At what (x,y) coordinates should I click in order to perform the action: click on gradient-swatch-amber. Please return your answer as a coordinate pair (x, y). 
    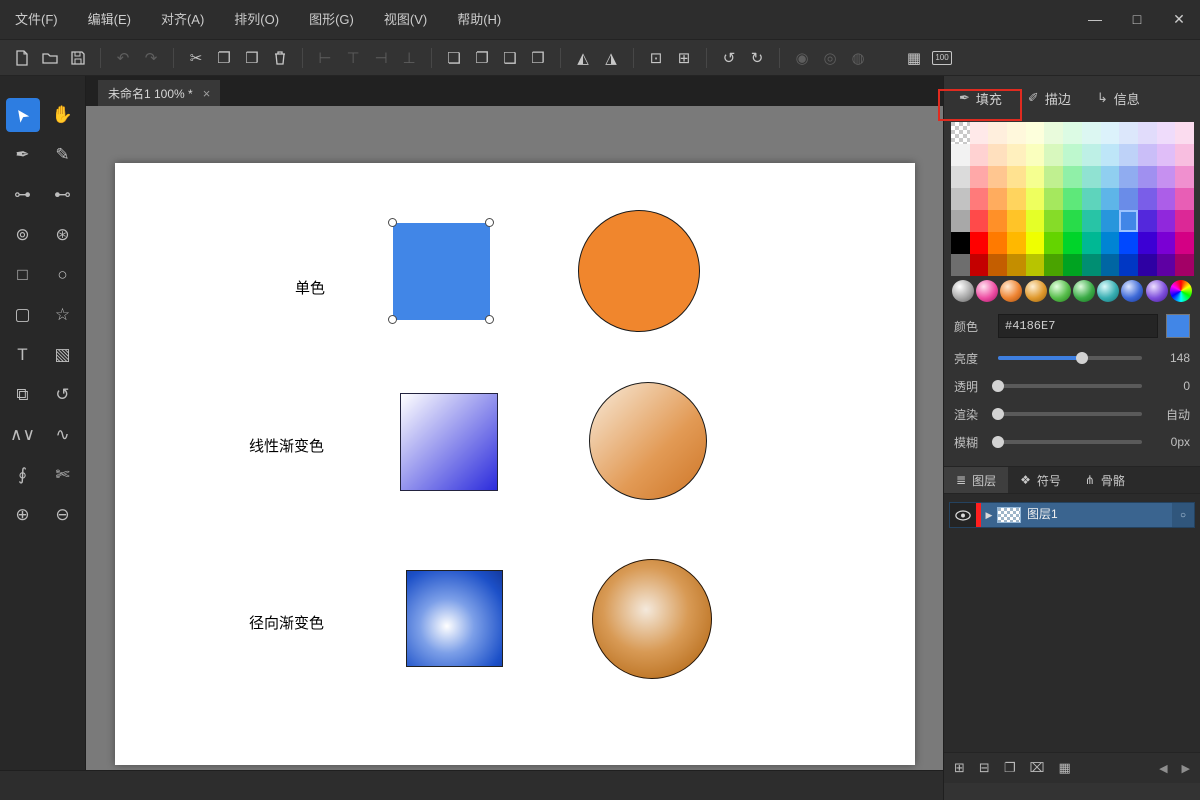
    Looking at the image, I should click on (1035, 291).